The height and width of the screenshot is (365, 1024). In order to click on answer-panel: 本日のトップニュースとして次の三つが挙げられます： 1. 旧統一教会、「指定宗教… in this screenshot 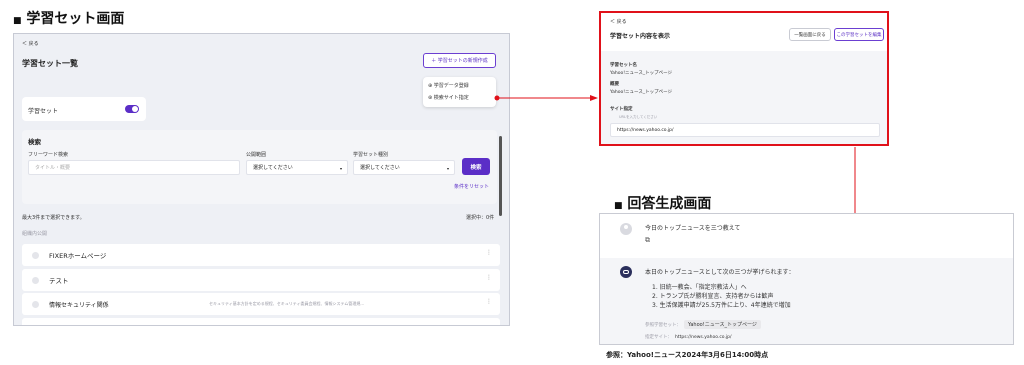, I will do `click(806, 301)`.